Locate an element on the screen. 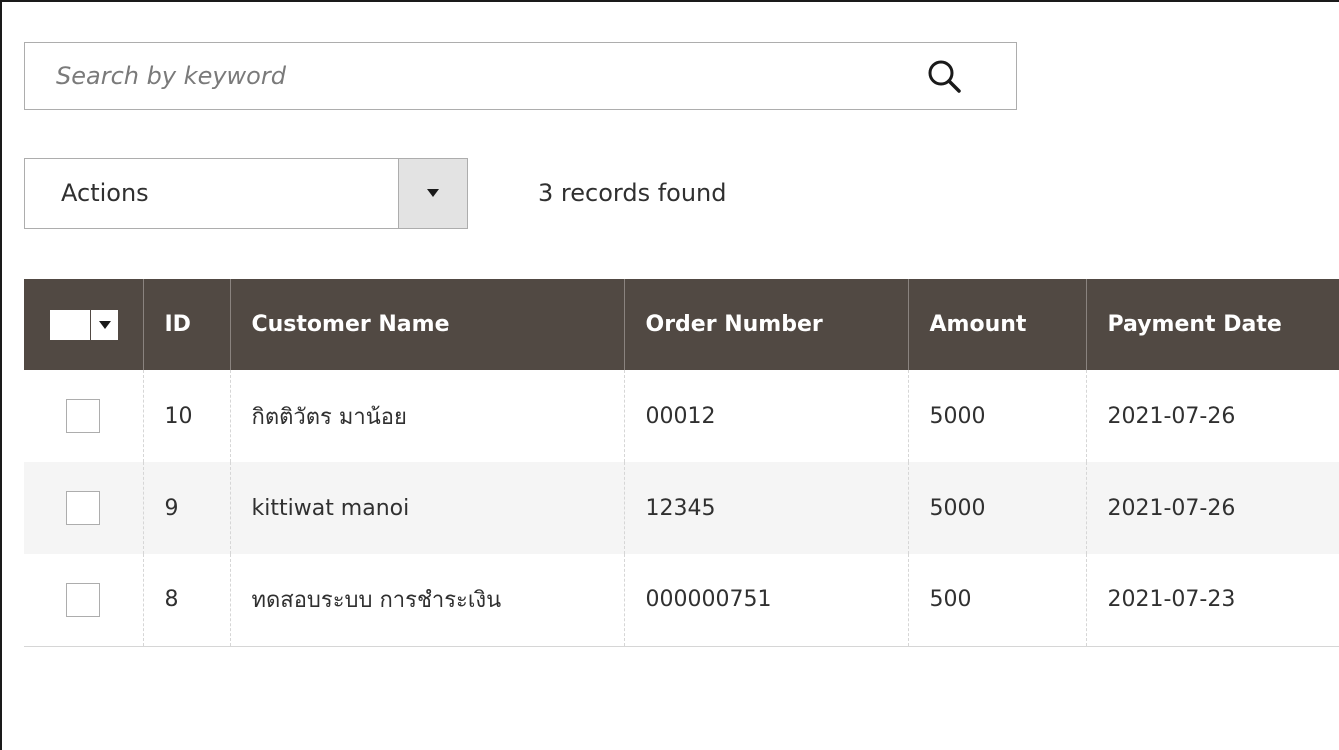 The width and height of the screenshot is (1339, 750). column-header-id: ID is located at coordinates (186, 324).